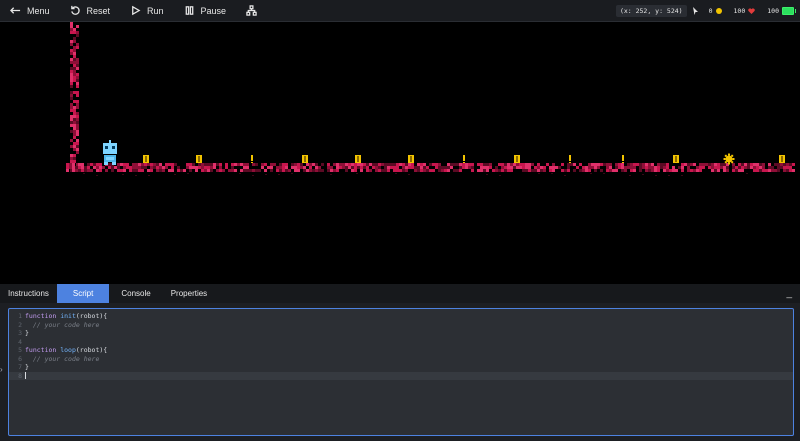  I want to click on line-number: 1, so click(20, 316).